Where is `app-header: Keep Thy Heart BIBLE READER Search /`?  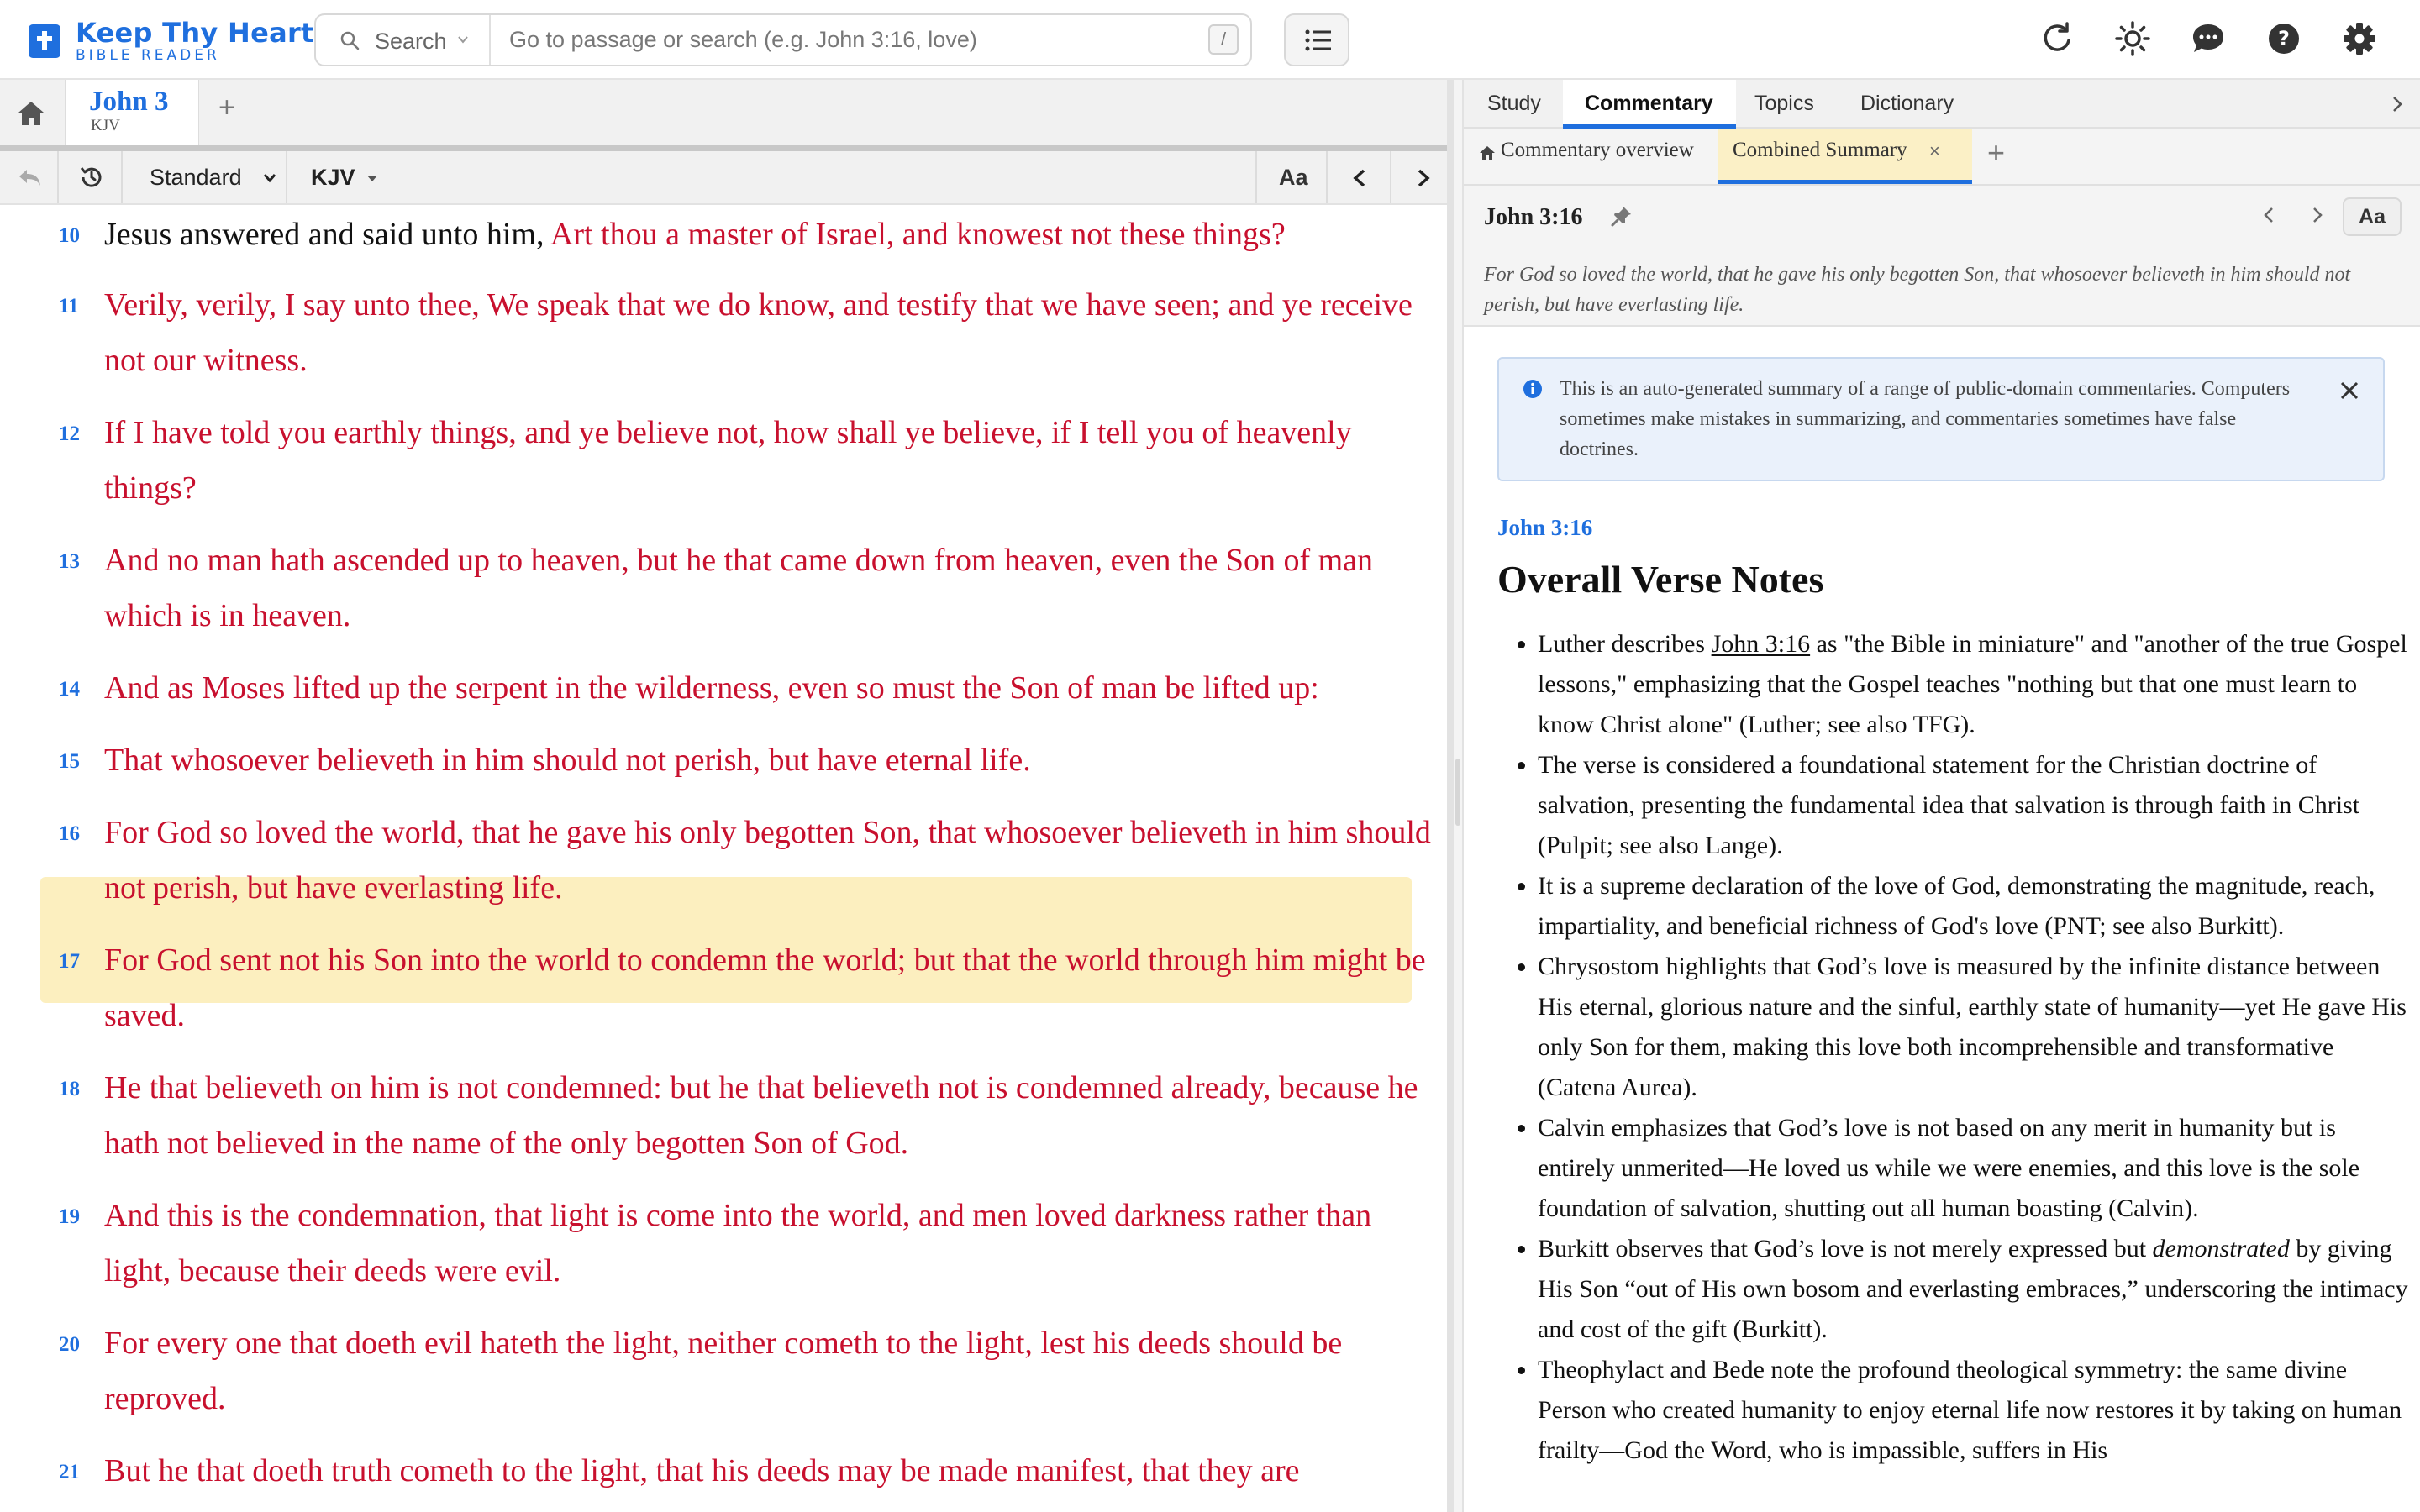 app-header: Keep Thy Heart BIBLE READER Search / is located at coordinates (1210, 40).